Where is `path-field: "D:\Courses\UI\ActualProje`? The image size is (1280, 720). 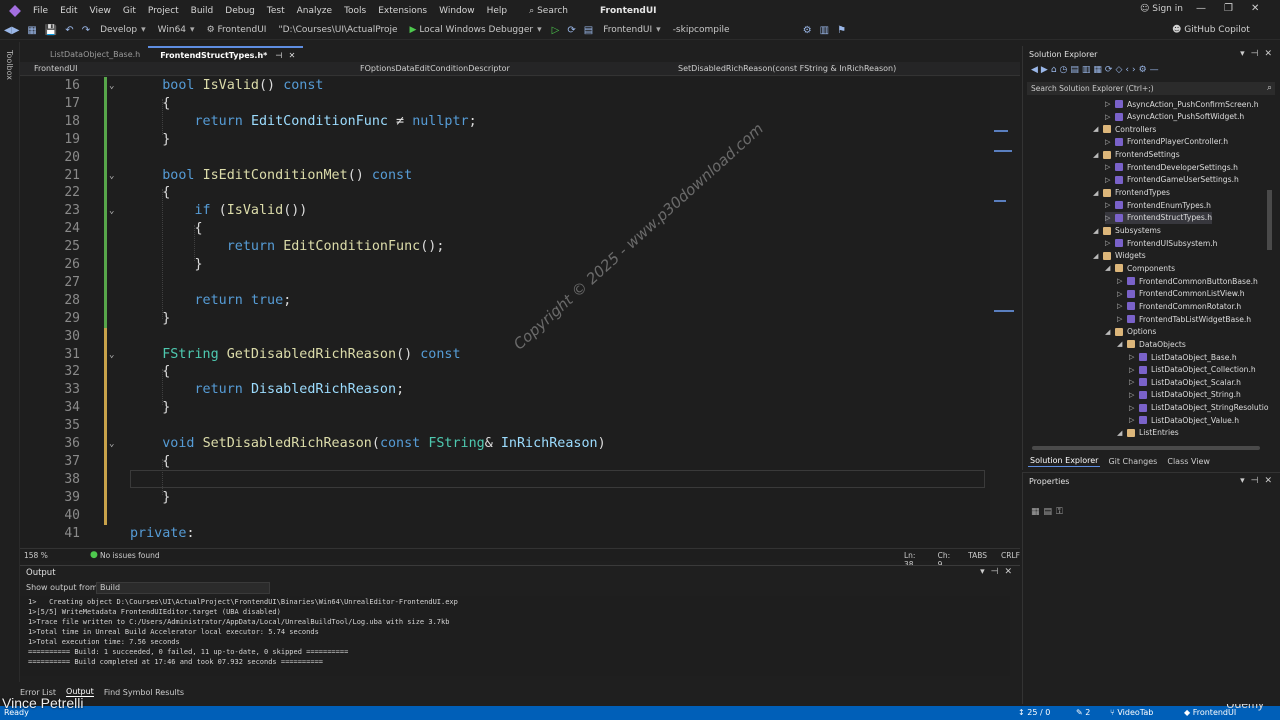
path-field: "D:\Courses\UI\ActualProje is located at coordinates (337, 30).